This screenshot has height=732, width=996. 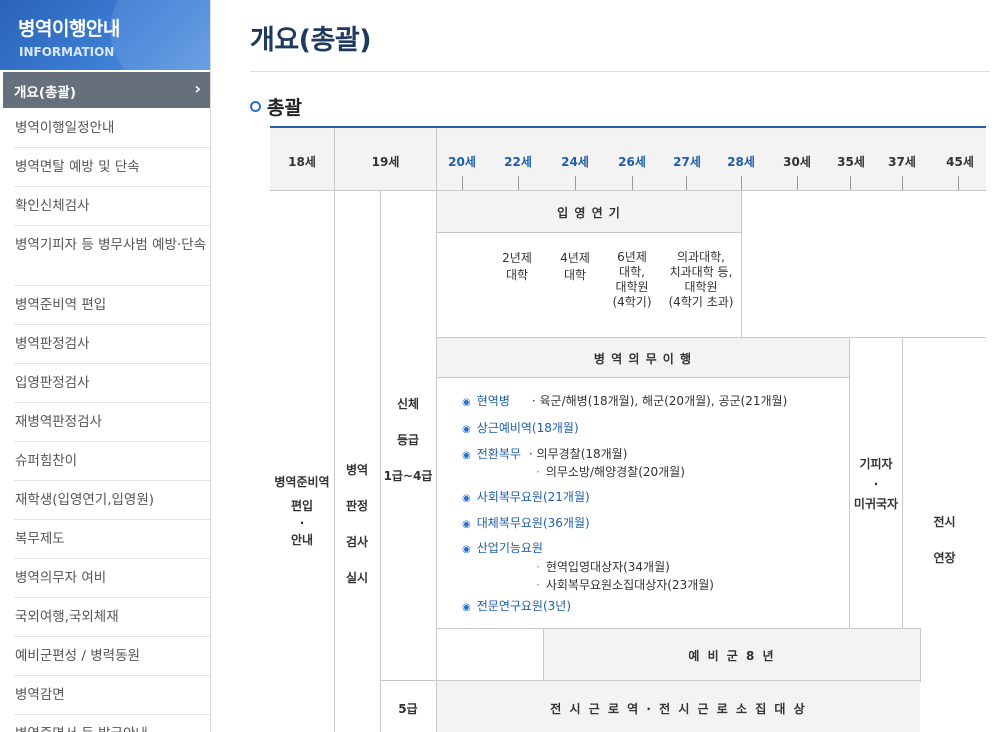 I want to click on age-label: 30세, so click(x=797, y=162).